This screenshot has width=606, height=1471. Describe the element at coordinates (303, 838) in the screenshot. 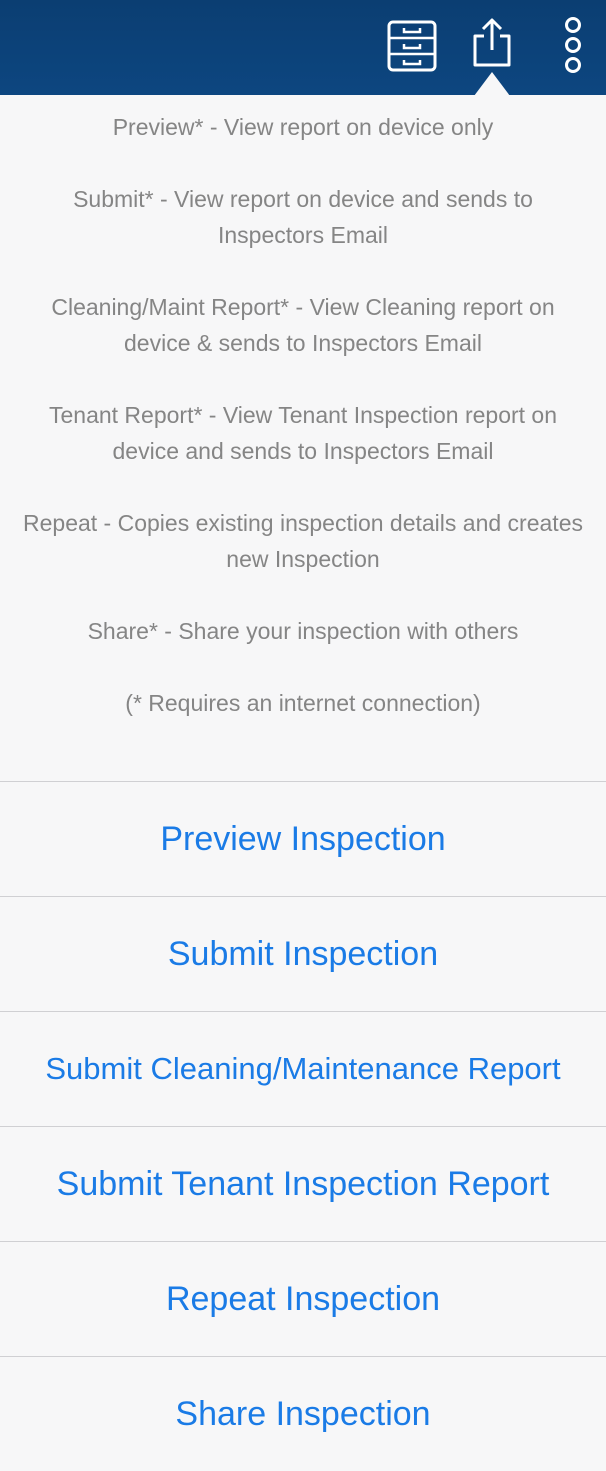

I see `preview-inspection-button: Preview Inspection` at that location.